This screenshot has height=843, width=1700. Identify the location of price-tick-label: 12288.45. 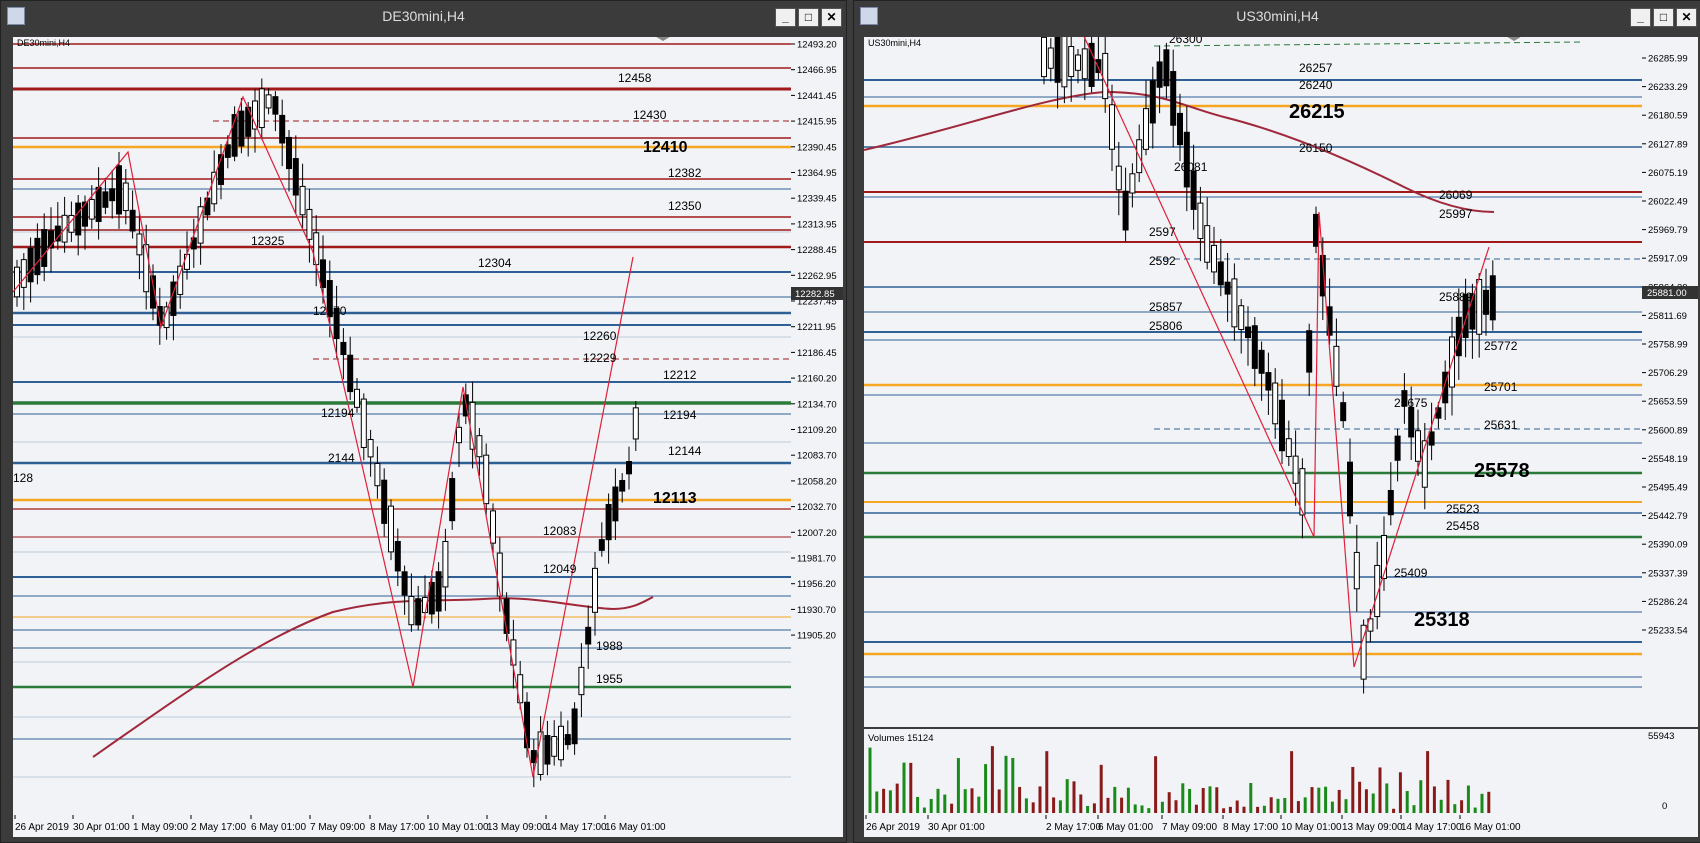
(817, 250).